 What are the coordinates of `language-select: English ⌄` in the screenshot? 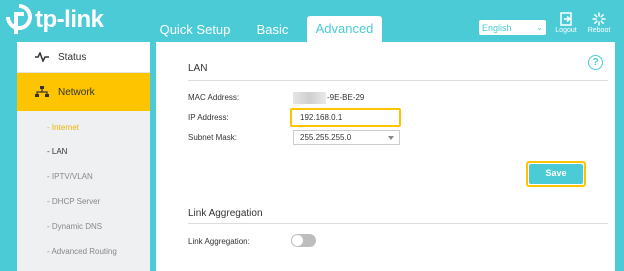 It's located at (512, 27).